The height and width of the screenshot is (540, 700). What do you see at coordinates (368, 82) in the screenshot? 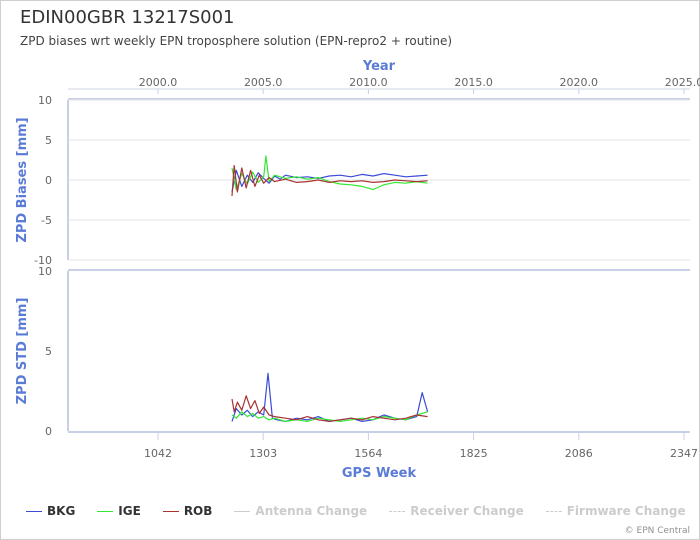
I see `top-axis-tick-label: 2010.0` at bounding box center [368, 82].